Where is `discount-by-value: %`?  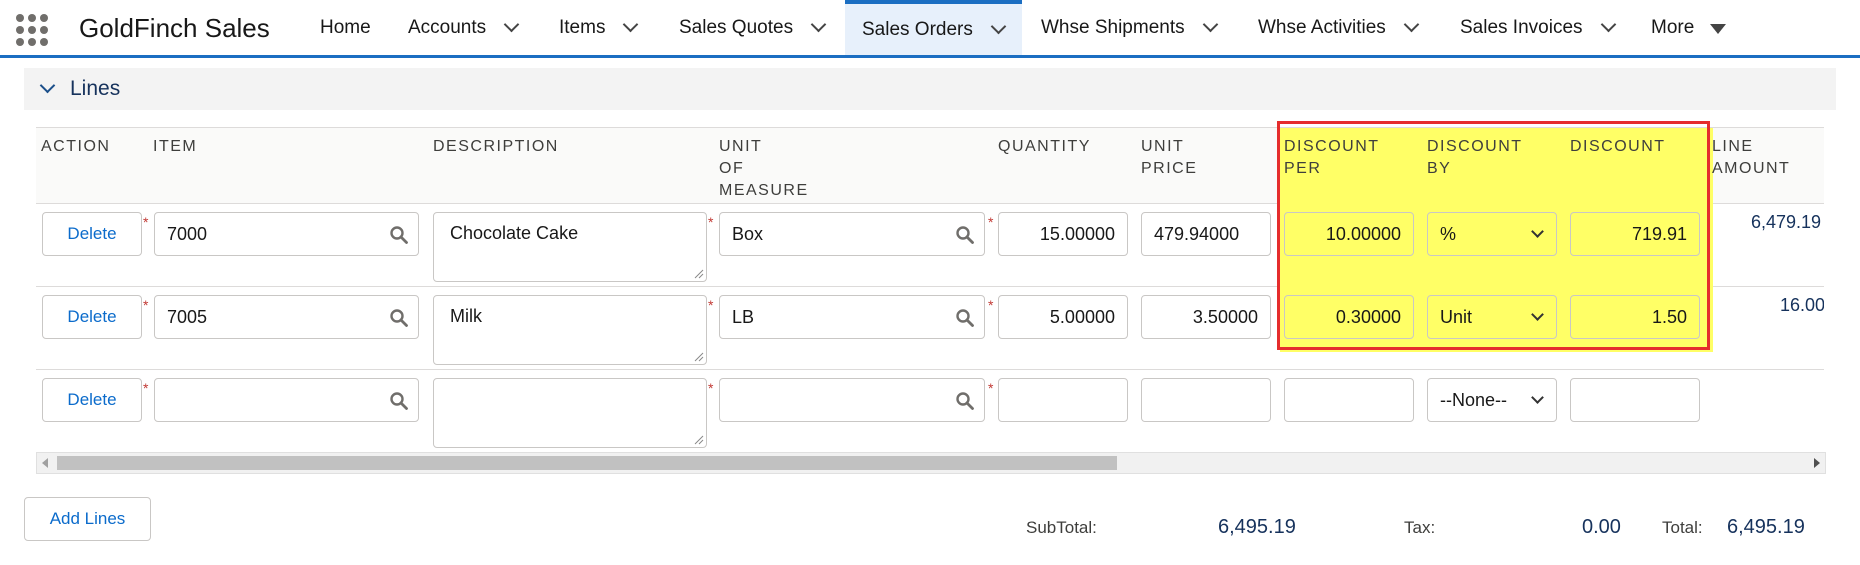
discount-by-value: % is located at coordinates (1448, 233).